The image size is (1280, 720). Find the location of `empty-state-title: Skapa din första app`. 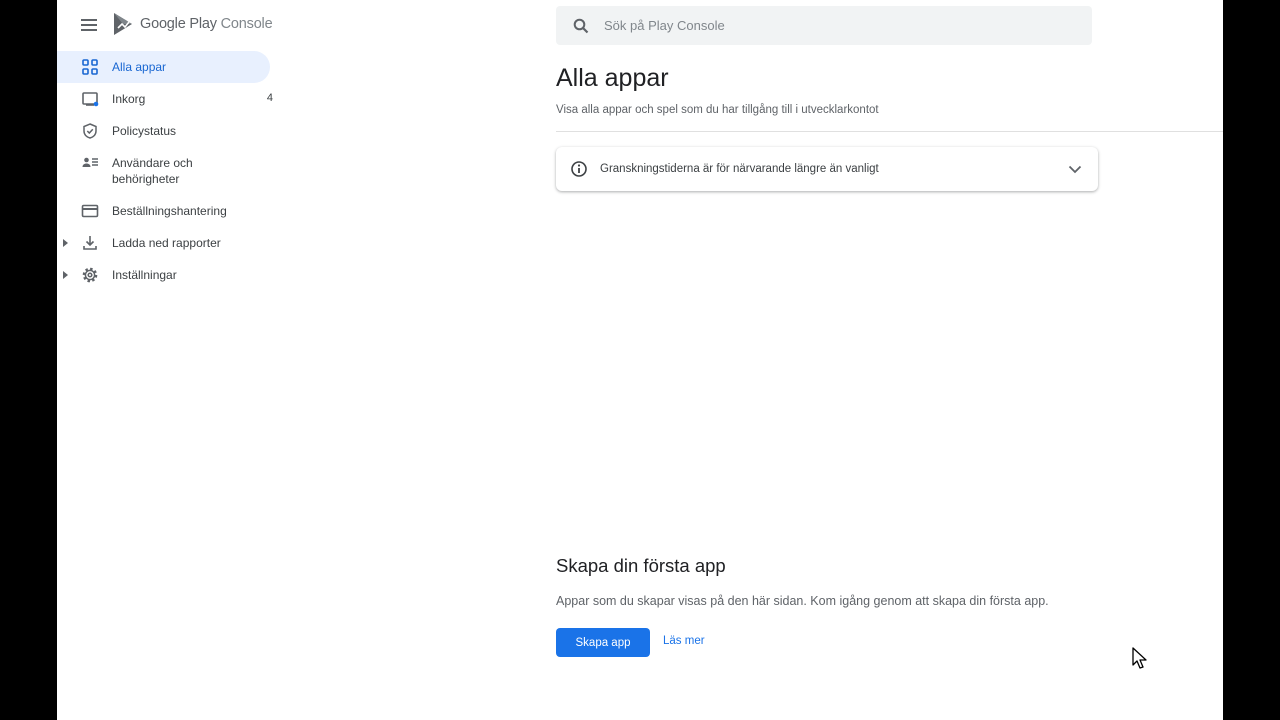

empty-state-title: Skapa din första app is located at coordinates (641, 565).